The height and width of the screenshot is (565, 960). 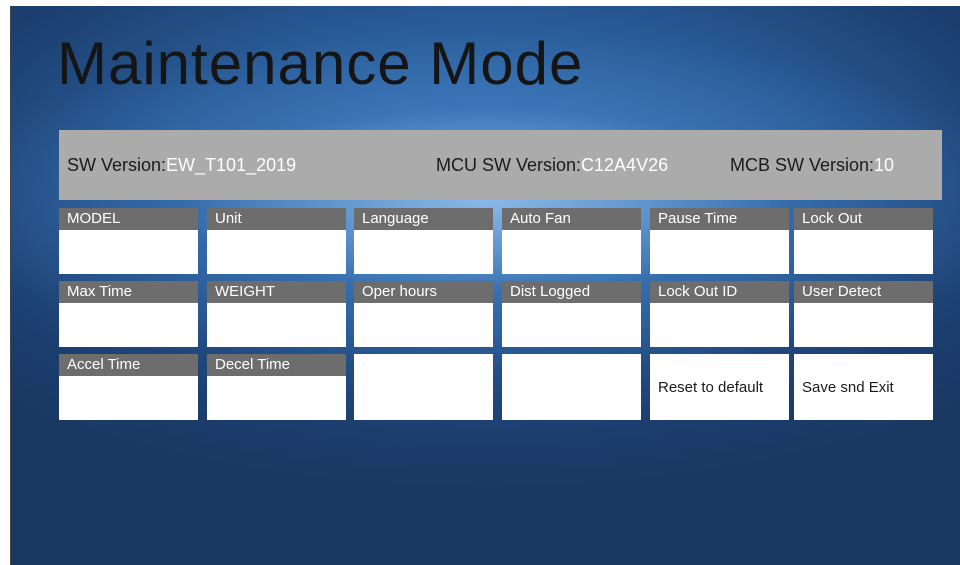 I want to click on param-label: Language, so click(x=423, y=219).